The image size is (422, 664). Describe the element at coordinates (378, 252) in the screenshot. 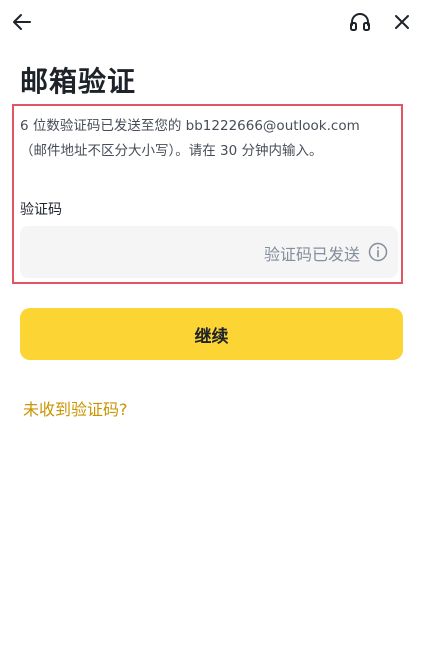

I see `info-circle-icon` at that location.